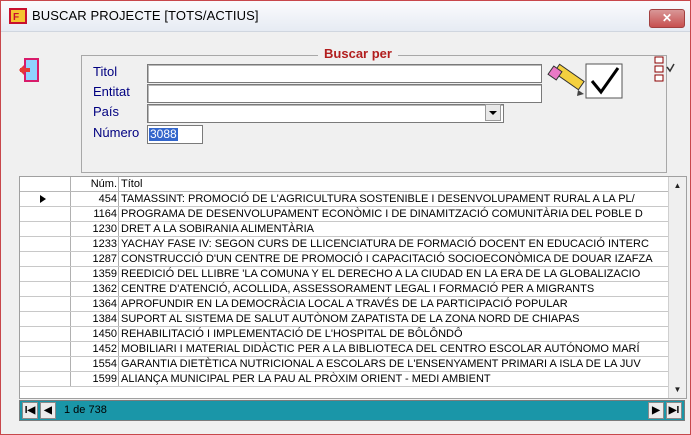 This screenshot has height=435, width=691. I want to click on grid-header: Núm. Títol, so click(344, 184).